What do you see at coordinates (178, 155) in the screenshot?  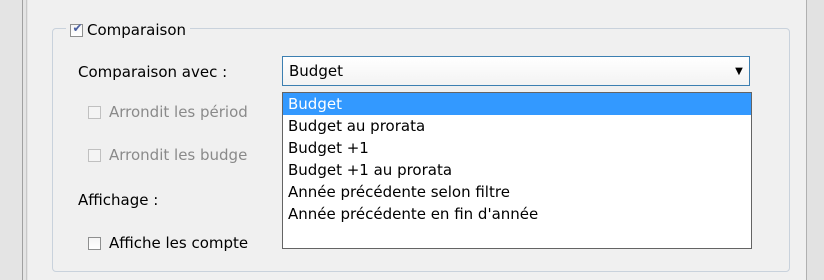 I see `round-budgets-label: Arrondit les budge` at bounding box center [178, 155].